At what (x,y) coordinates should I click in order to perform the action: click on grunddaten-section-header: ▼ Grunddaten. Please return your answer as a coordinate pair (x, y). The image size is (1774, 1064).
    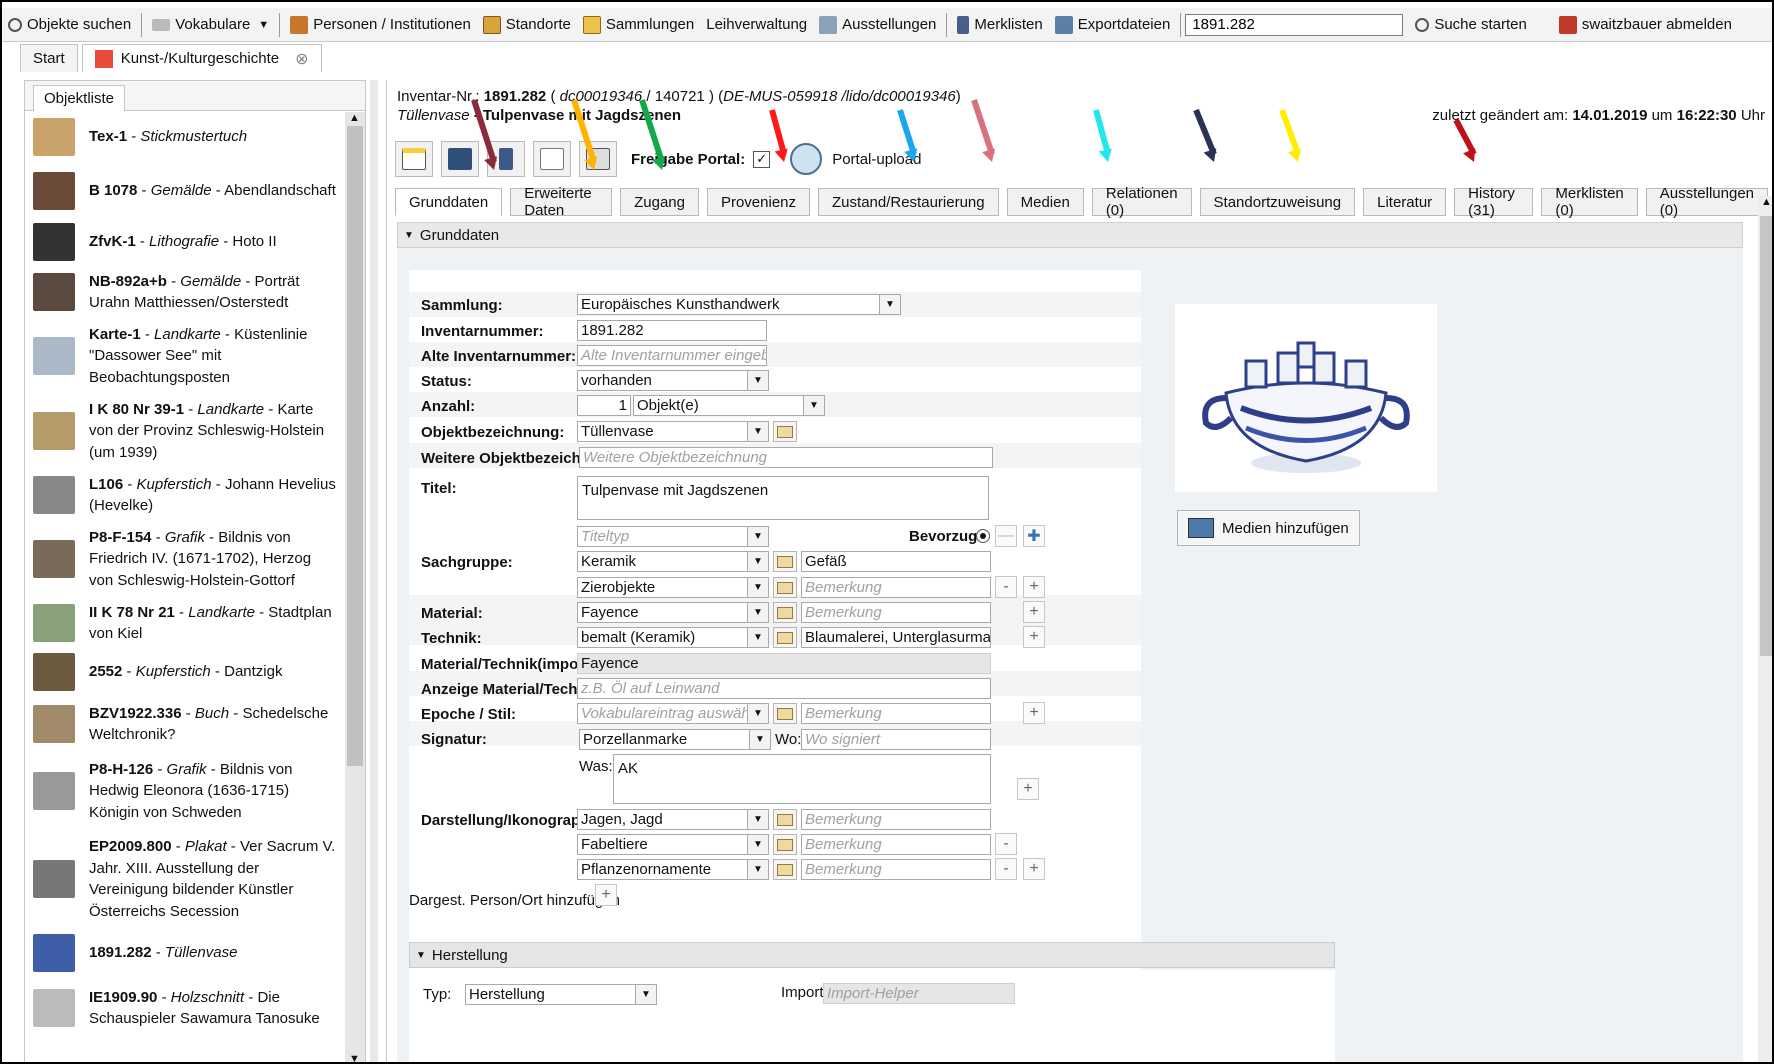
    Looking at the image, I should click on (1070, 235).